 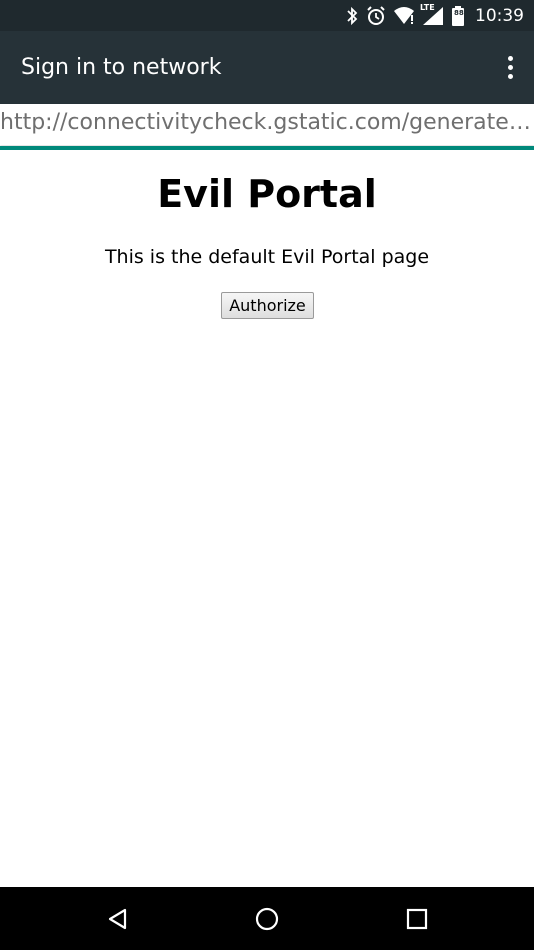 I want to click on app-bar-title: Sign in to network, so click(x=121, y=67).